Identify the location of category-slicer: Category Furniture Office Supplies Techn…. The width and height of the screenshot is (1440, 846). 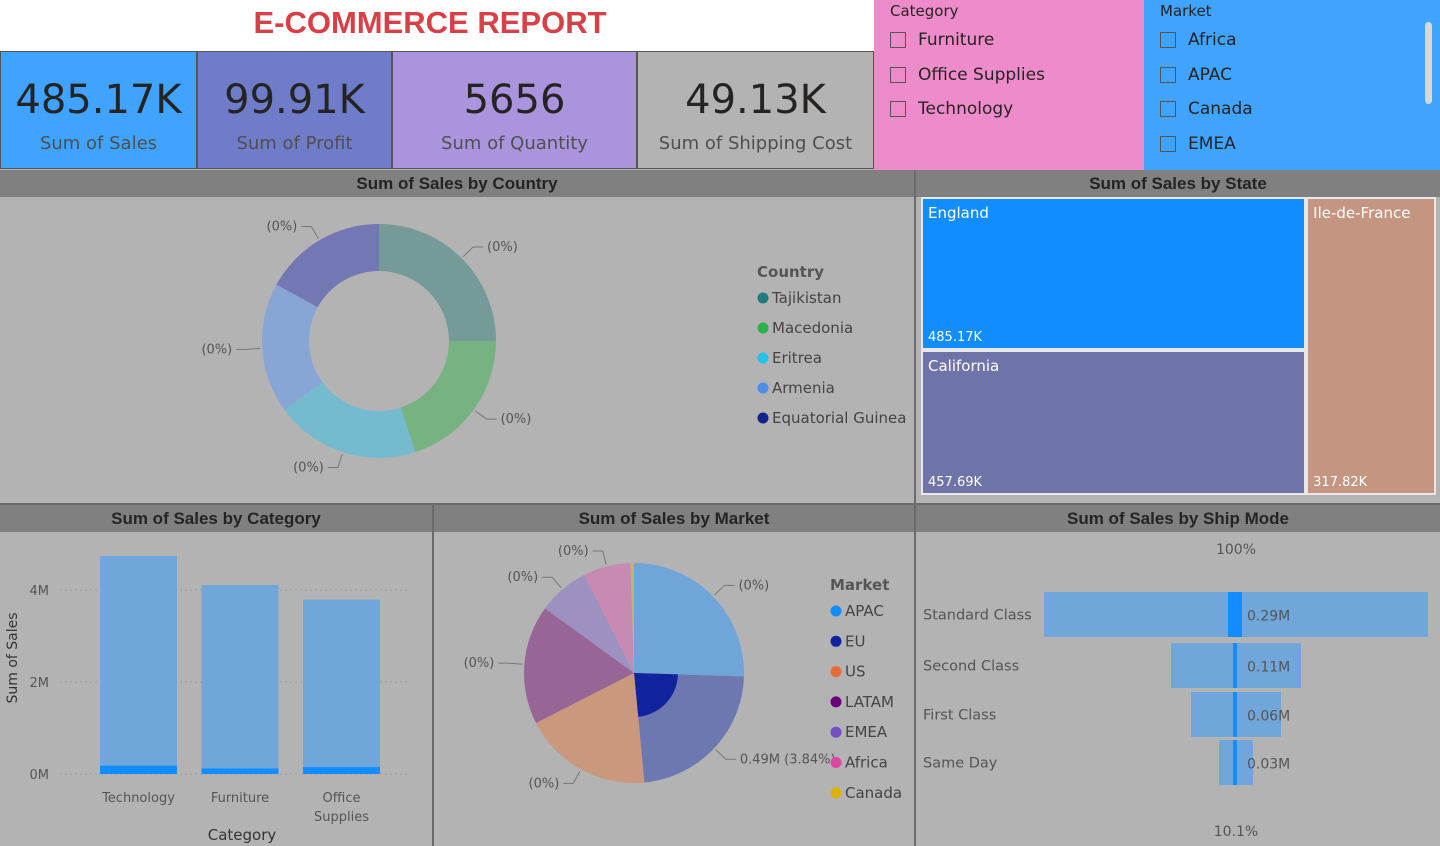
(1009, 85).